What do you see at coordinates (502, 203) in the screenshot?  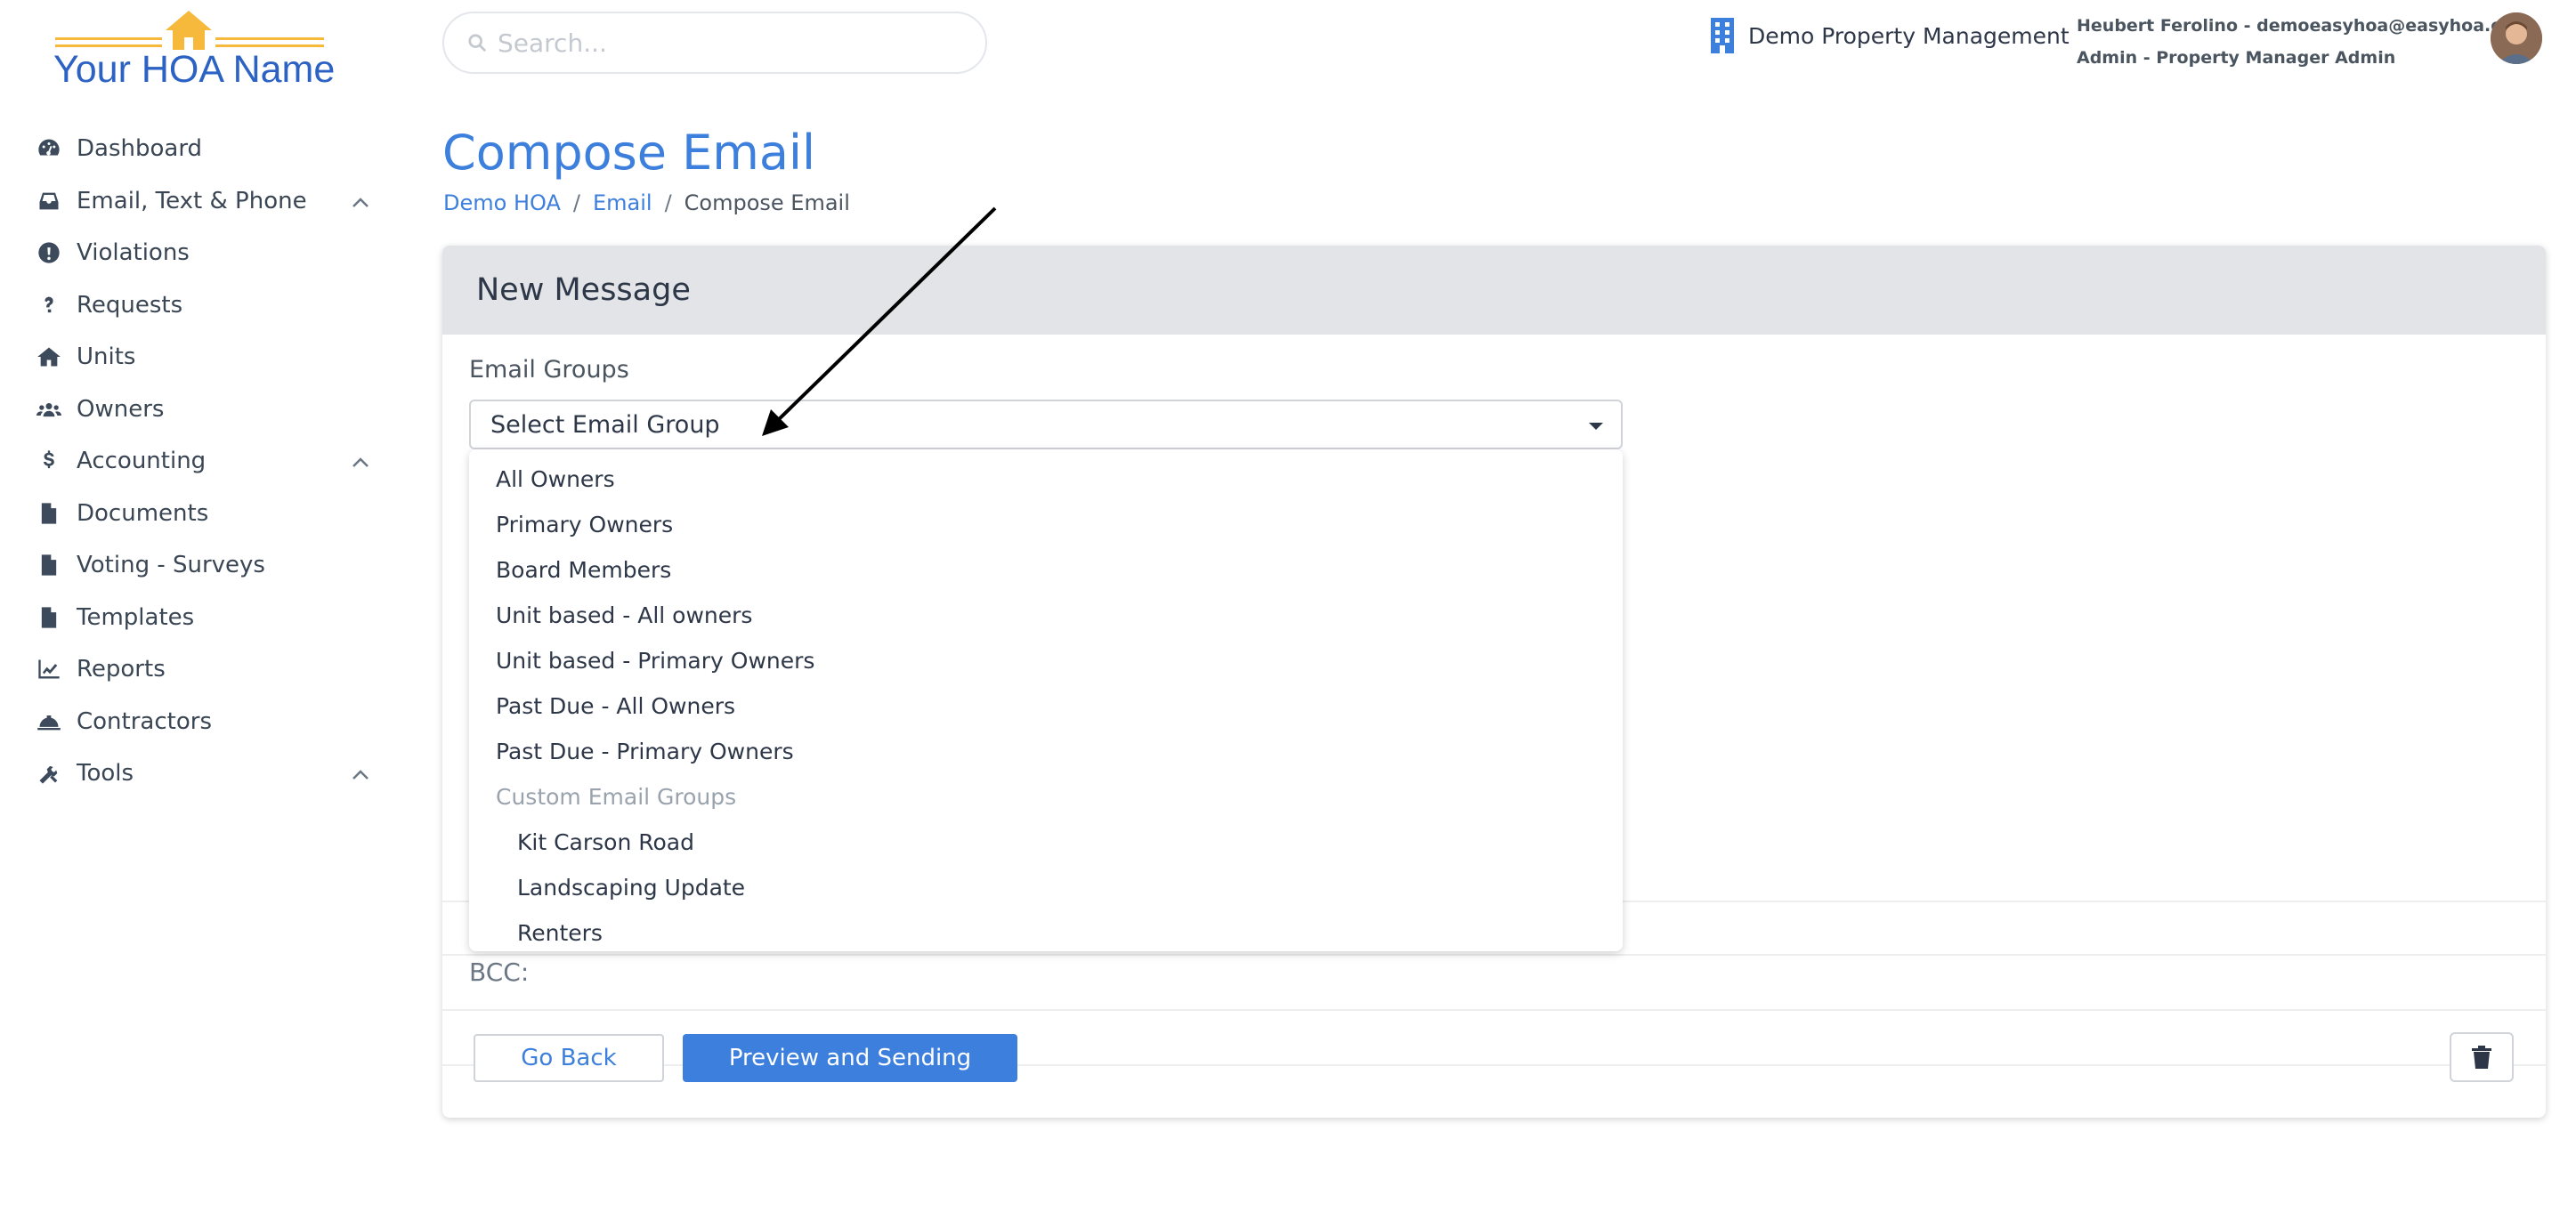 I see `breadcrumb-demo-hoa: Demo HOA` at bounding box center [502, 203].